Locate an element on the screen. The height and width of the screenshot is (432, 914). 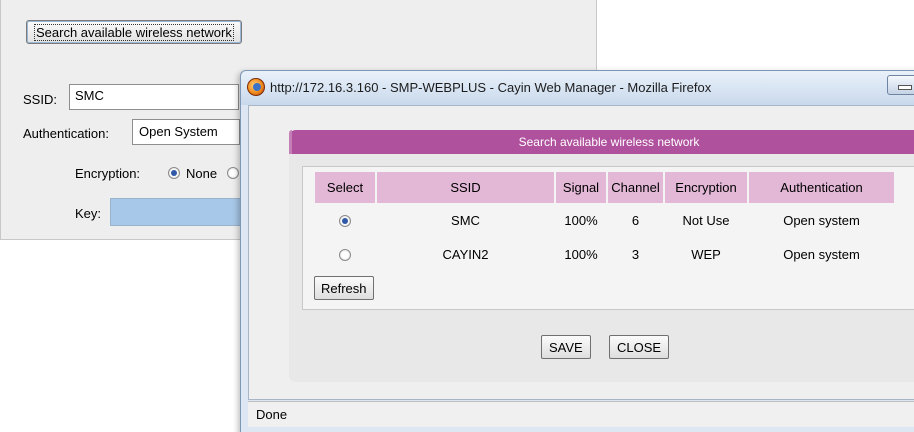
authentication-label: Authentication: is located at coordinates (66, 133).